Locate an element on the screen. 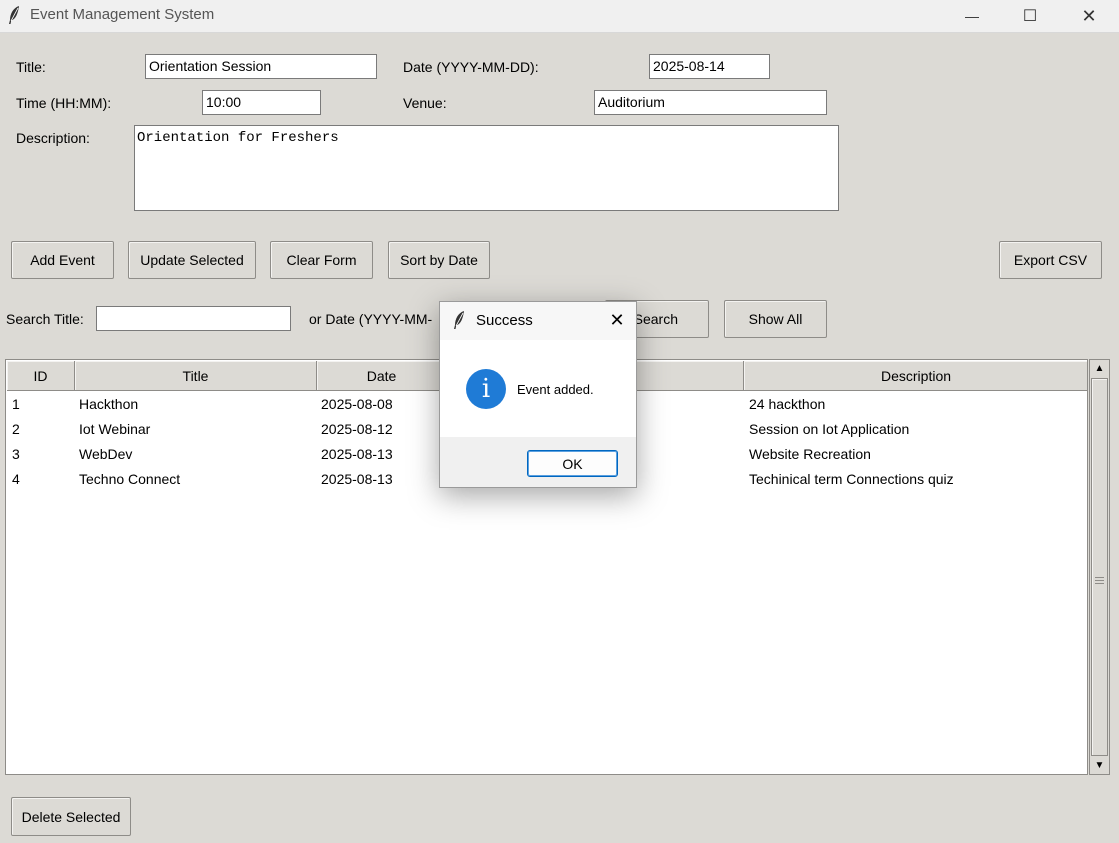  update-selected-button: Update Selected is located at coordinates (192, 260).